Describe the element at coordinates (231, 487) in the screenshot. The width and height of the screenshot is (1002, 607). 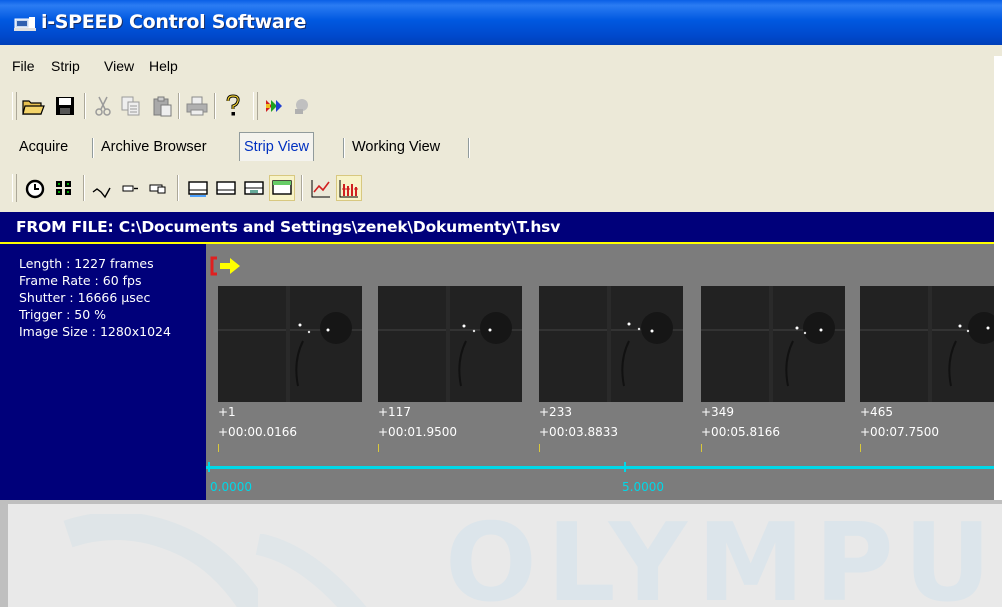
I see `timeline-label: 0.0000` at that location.